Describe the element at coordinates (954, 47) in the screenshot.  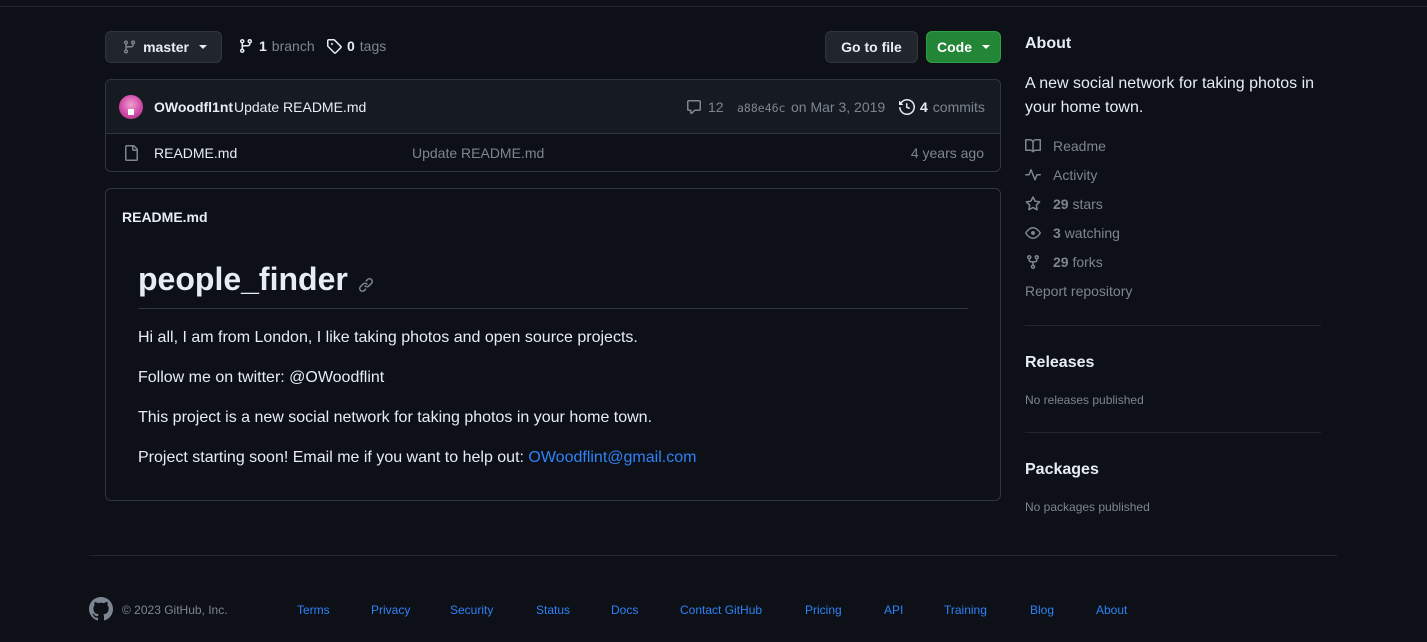
I see `code-button-label: Code` at that location.